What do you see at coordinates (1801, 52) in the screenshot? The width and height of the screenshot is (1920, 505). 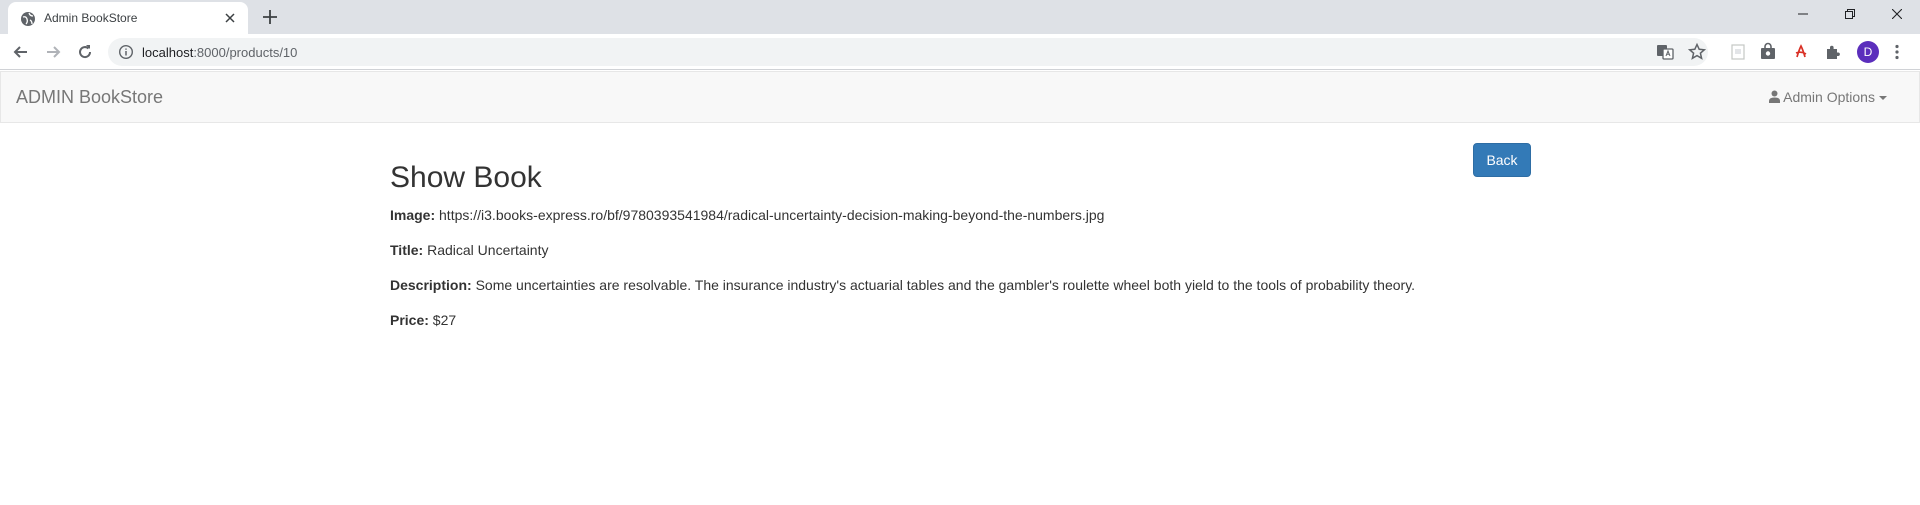 I see `pdf-extension-icon` at bounding box center [1801, 52].